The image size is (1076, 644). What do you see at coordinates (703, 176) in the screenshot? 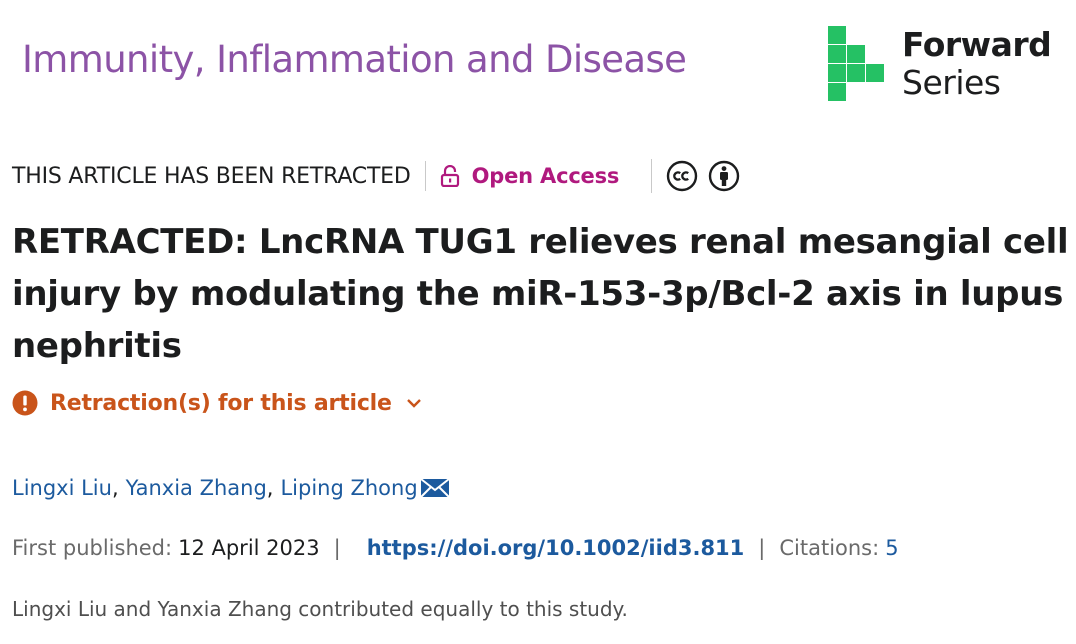
I see `license-icons` at bounding box center [703, 176].